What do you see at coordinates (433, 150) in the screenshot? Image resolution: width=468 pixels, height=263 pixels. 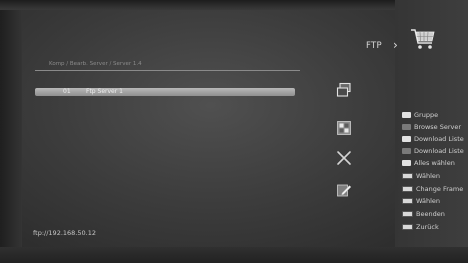 I see `legend-download-liste-2: Download Liste` at bounding box center [433, 150].